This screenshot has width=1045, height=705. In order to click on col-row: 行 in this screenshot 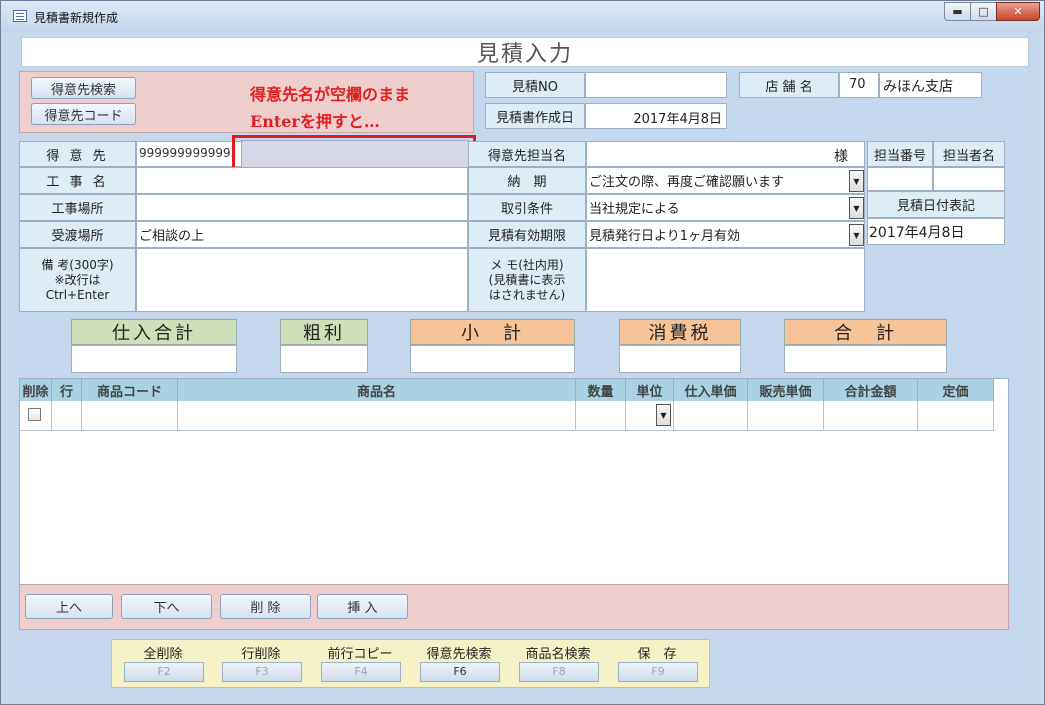, I will do `click(67, 390)`.